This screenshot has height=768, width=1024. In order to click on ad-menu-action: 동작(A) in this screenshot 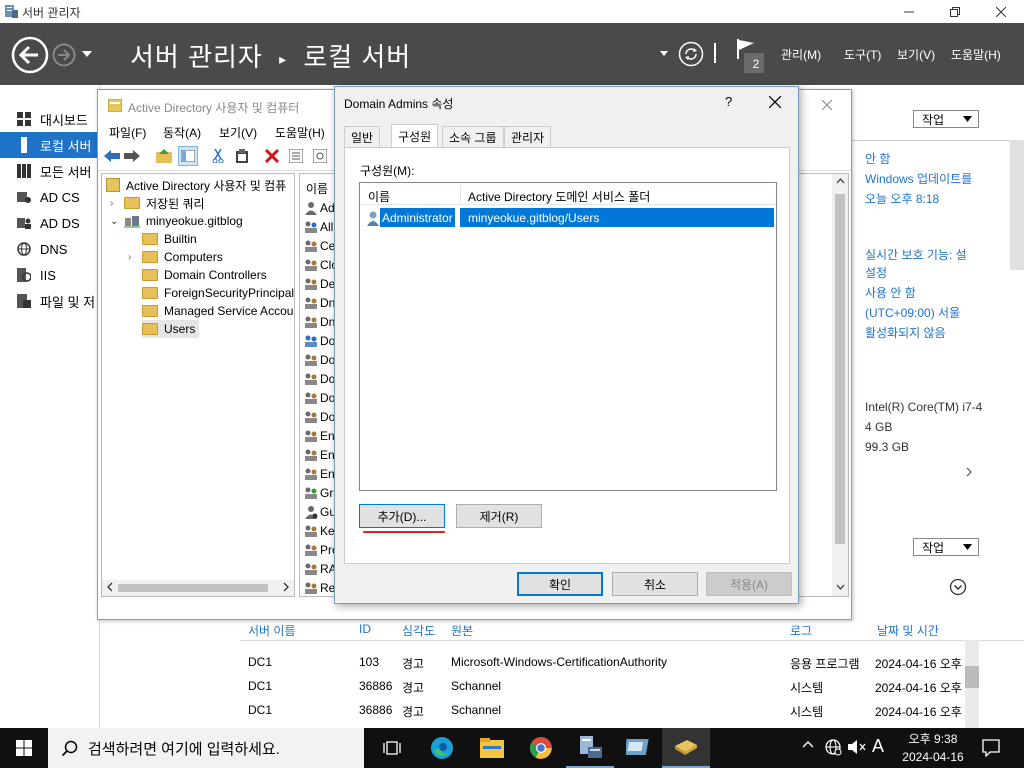, I will do `click(182, 132)`.